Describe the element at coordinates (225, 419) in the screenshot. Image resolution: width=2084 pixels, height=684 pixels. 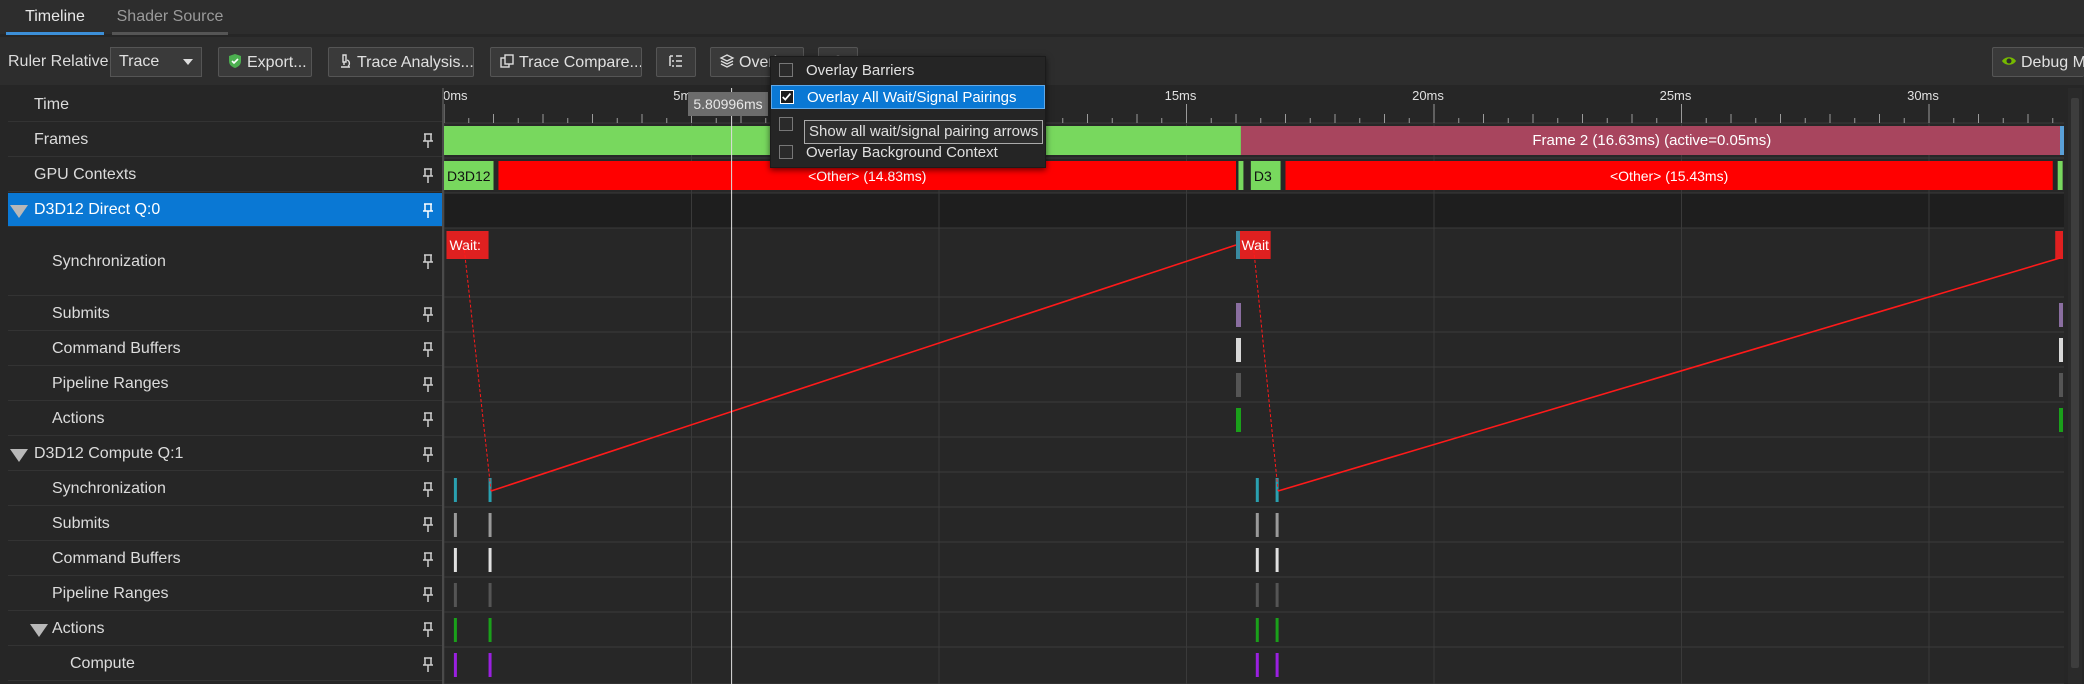
I see `row-direct-actions: Actions` at that location.